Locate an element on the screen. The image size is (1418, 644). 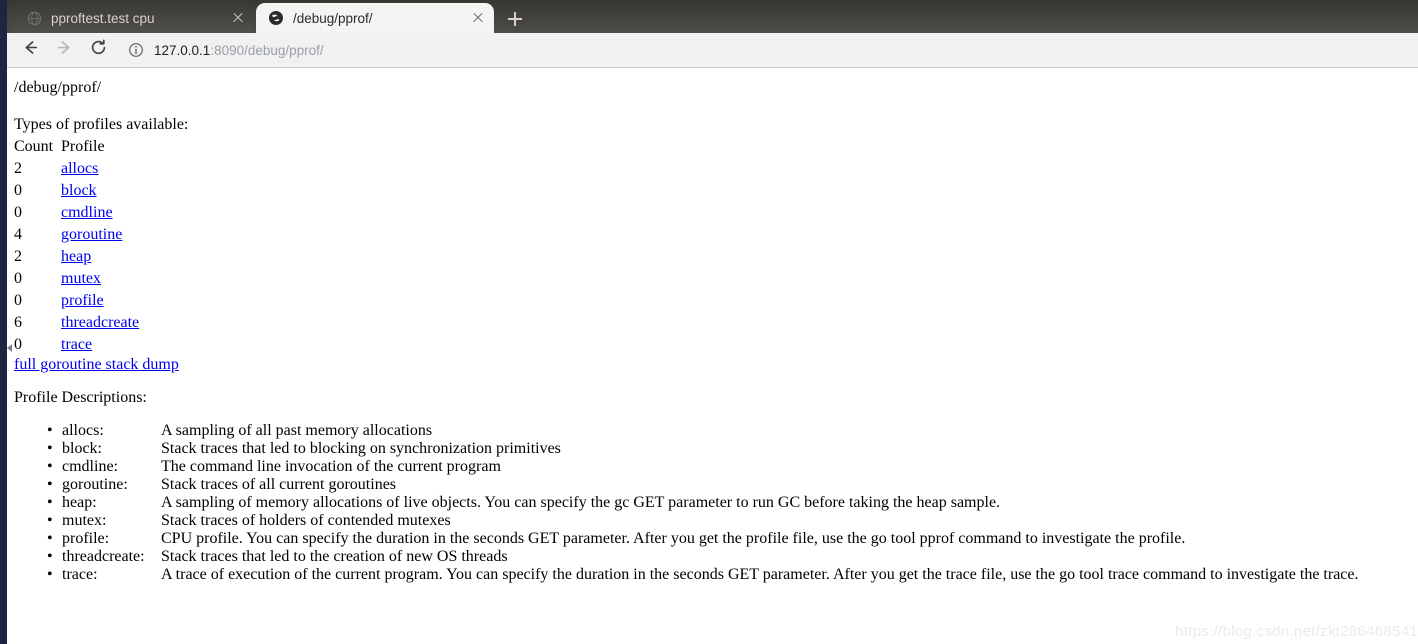
browser-toolbar: 127.0.0.1:8090/debug/pprof/ is located at coordinates (709, 50).